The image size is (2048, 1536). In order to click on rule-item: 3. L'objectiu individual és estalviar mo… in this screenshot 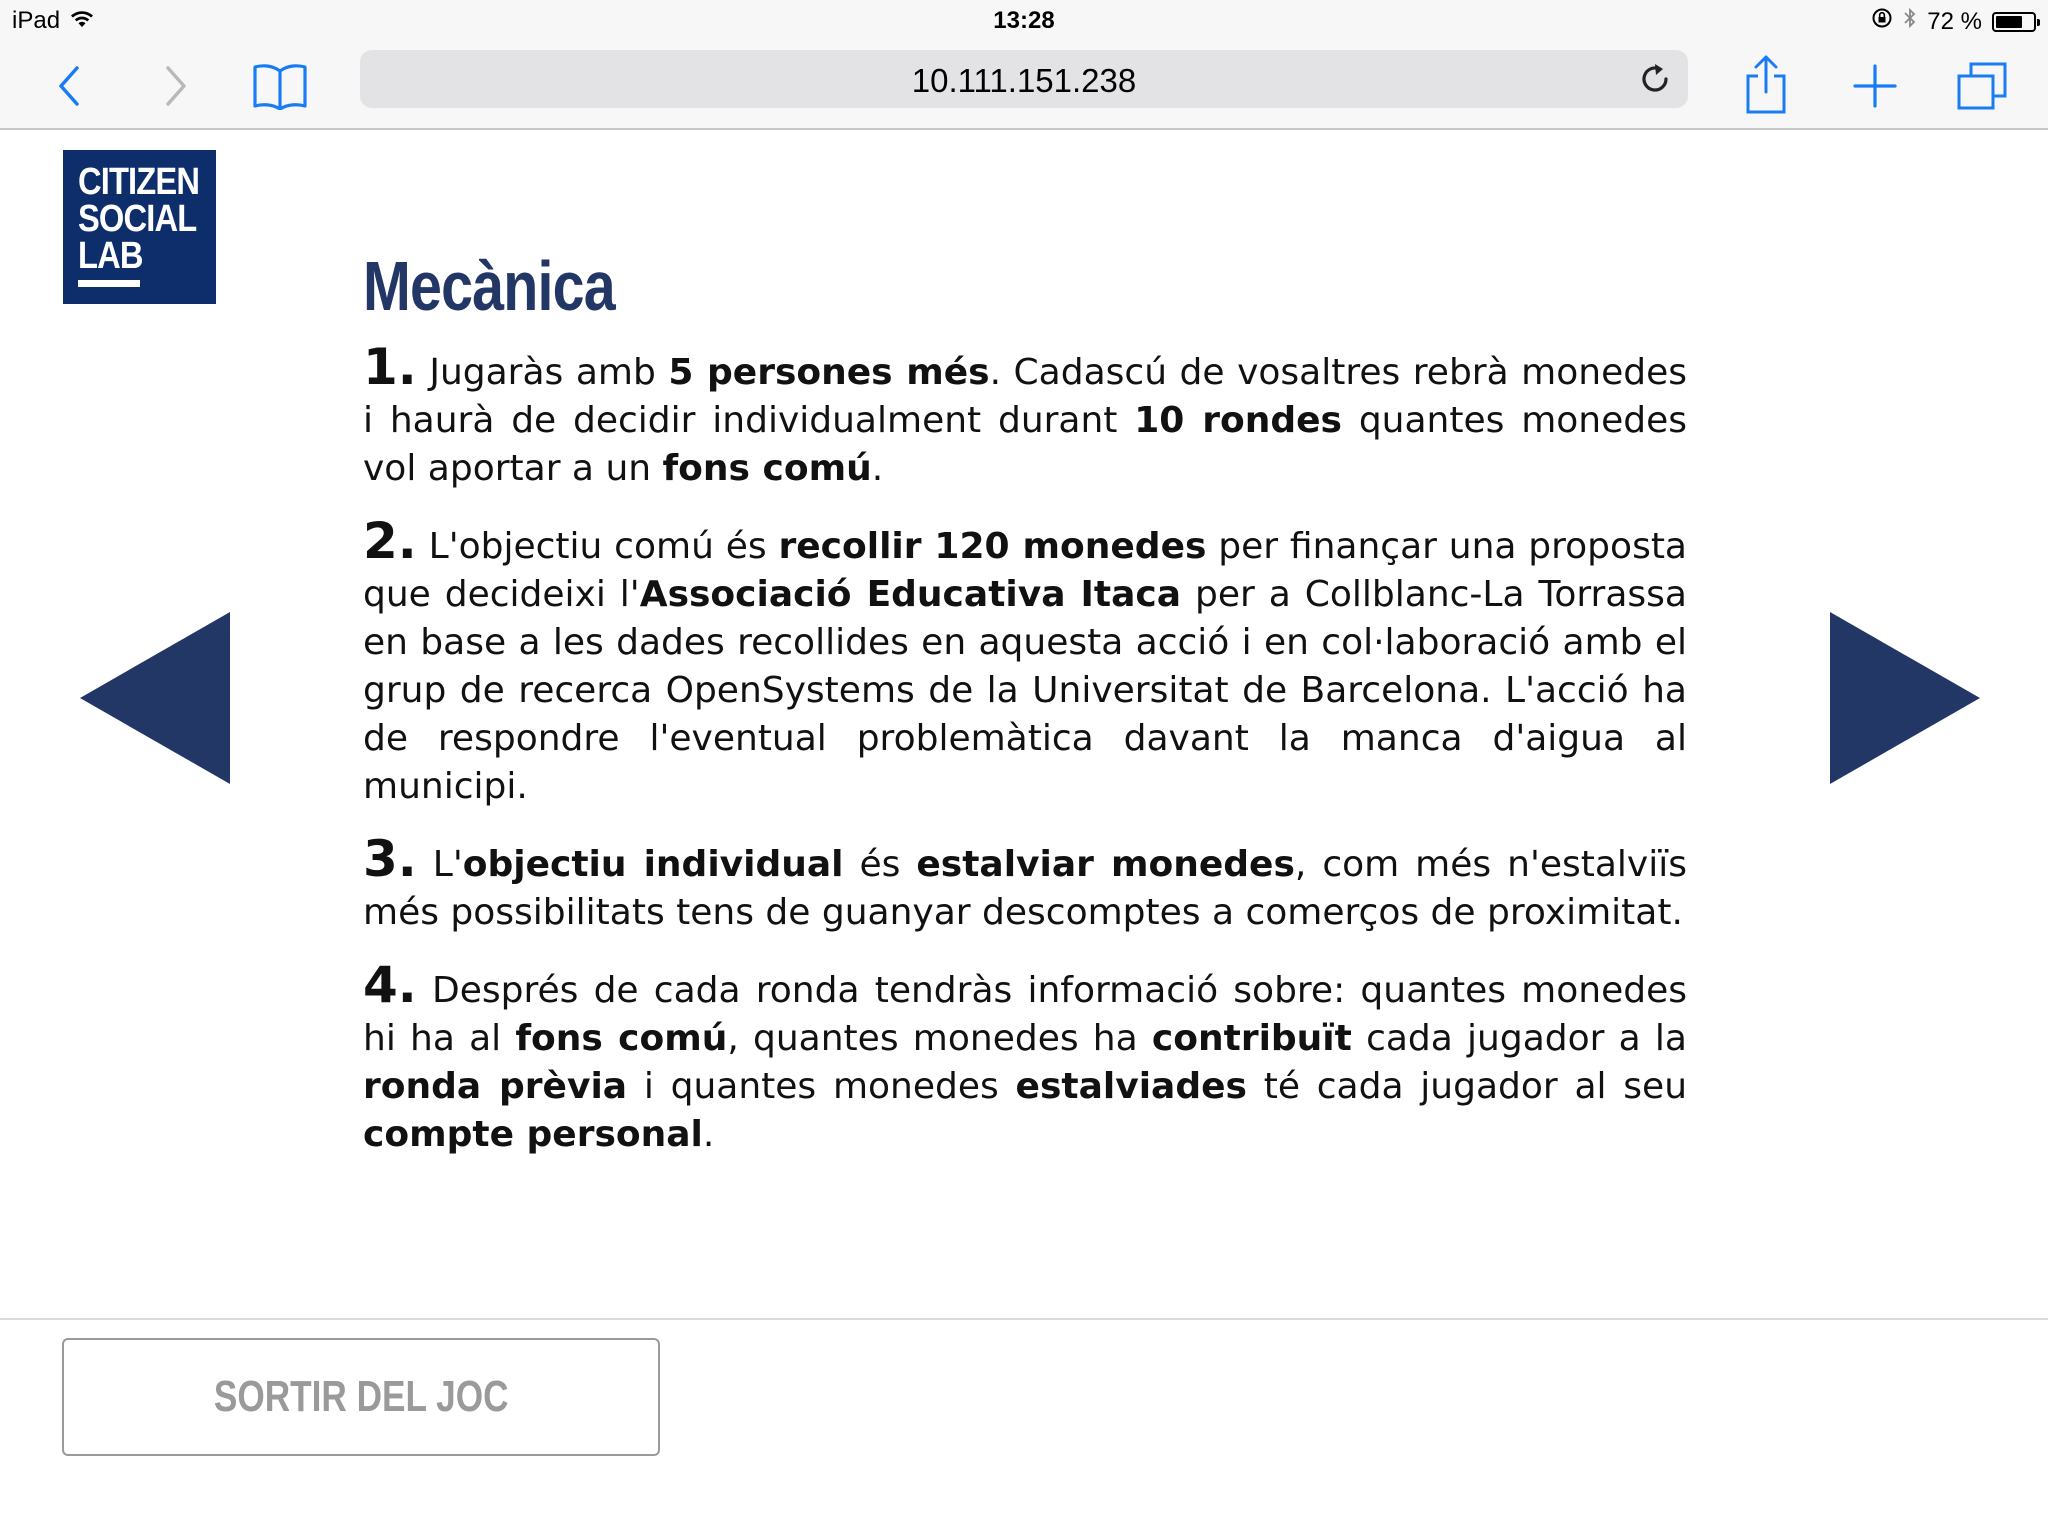, I will do `click(1025, 885)`.